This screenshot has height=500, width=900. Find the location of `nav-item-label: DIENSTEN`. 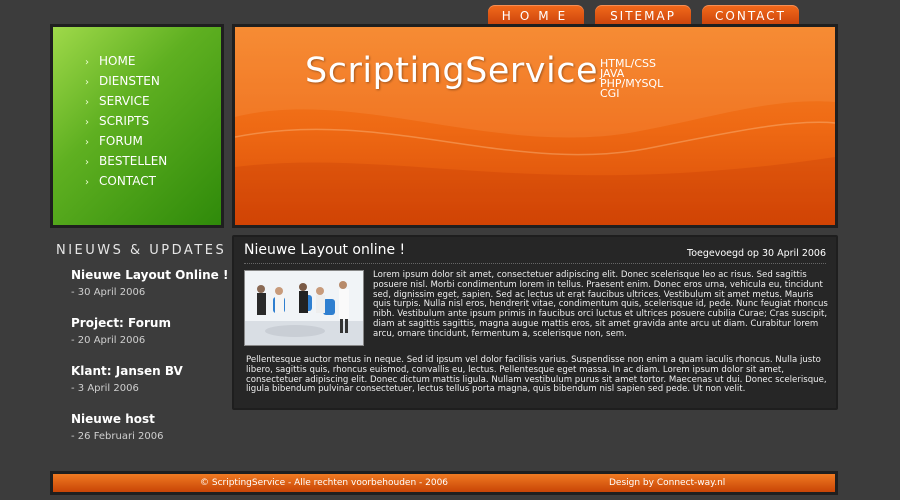

nav-item-label: DIENSTEN is located at coordinates (129, 81).